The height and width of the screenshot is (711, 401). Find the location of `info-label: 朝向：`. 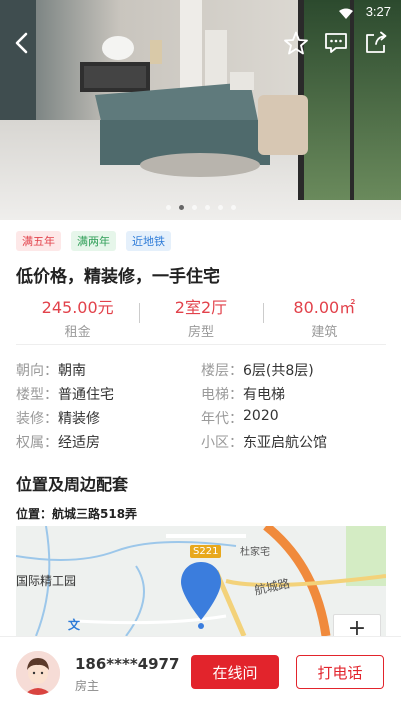

info-label: 朝向： is located at coordinates (37, 371).